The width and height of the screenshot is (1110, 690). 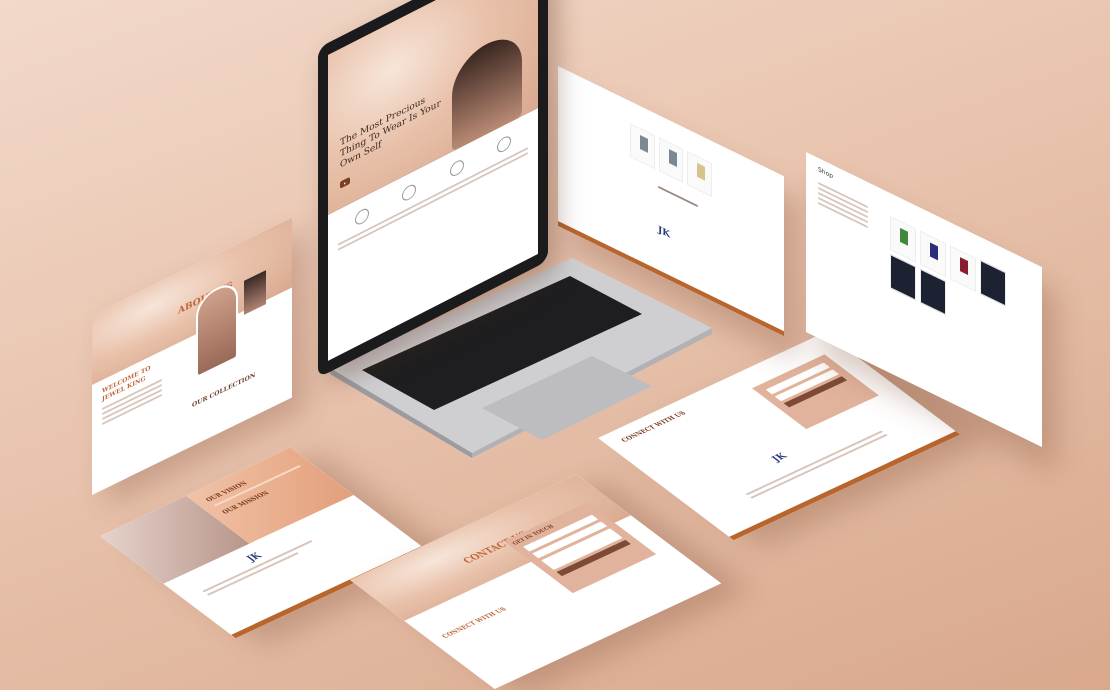 What do you see at coordinates (815, 392) in the screenshot?
I see `connect-form` at bounding box center [815, 392].